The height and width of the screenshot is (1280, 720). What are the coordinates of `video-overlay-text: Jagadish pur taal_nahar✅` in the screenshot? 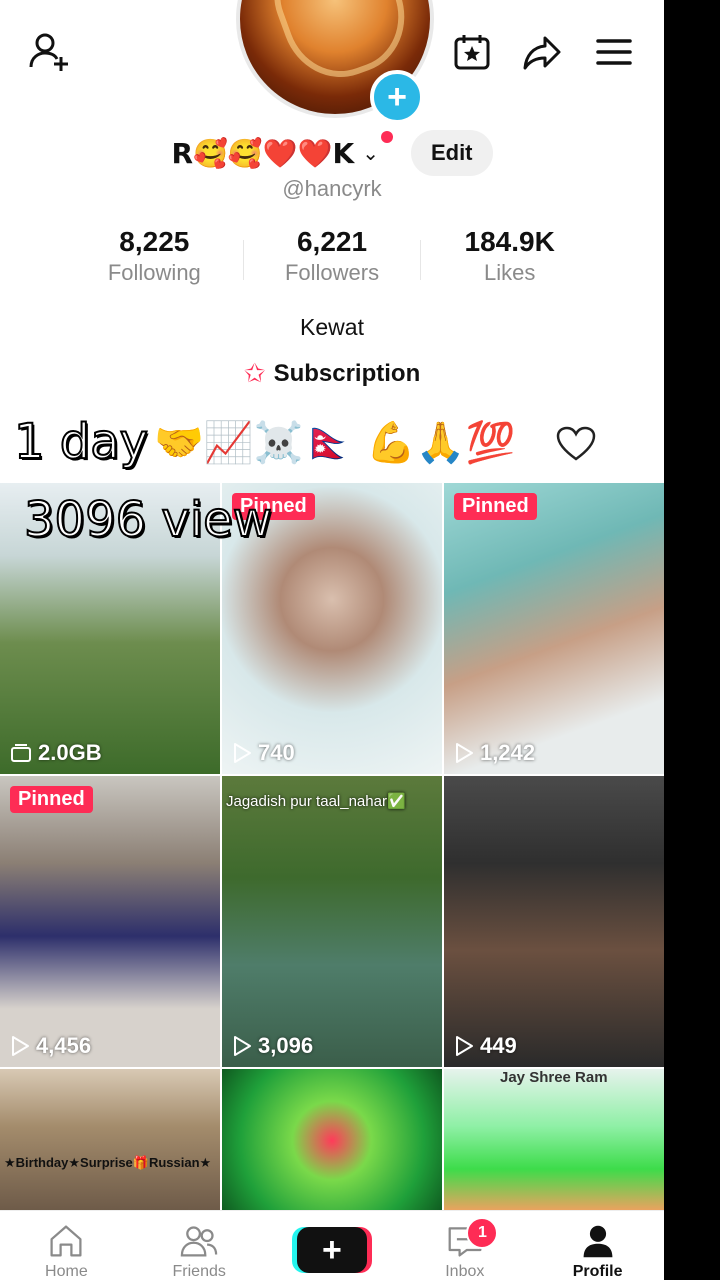 It's located at (316, 801).